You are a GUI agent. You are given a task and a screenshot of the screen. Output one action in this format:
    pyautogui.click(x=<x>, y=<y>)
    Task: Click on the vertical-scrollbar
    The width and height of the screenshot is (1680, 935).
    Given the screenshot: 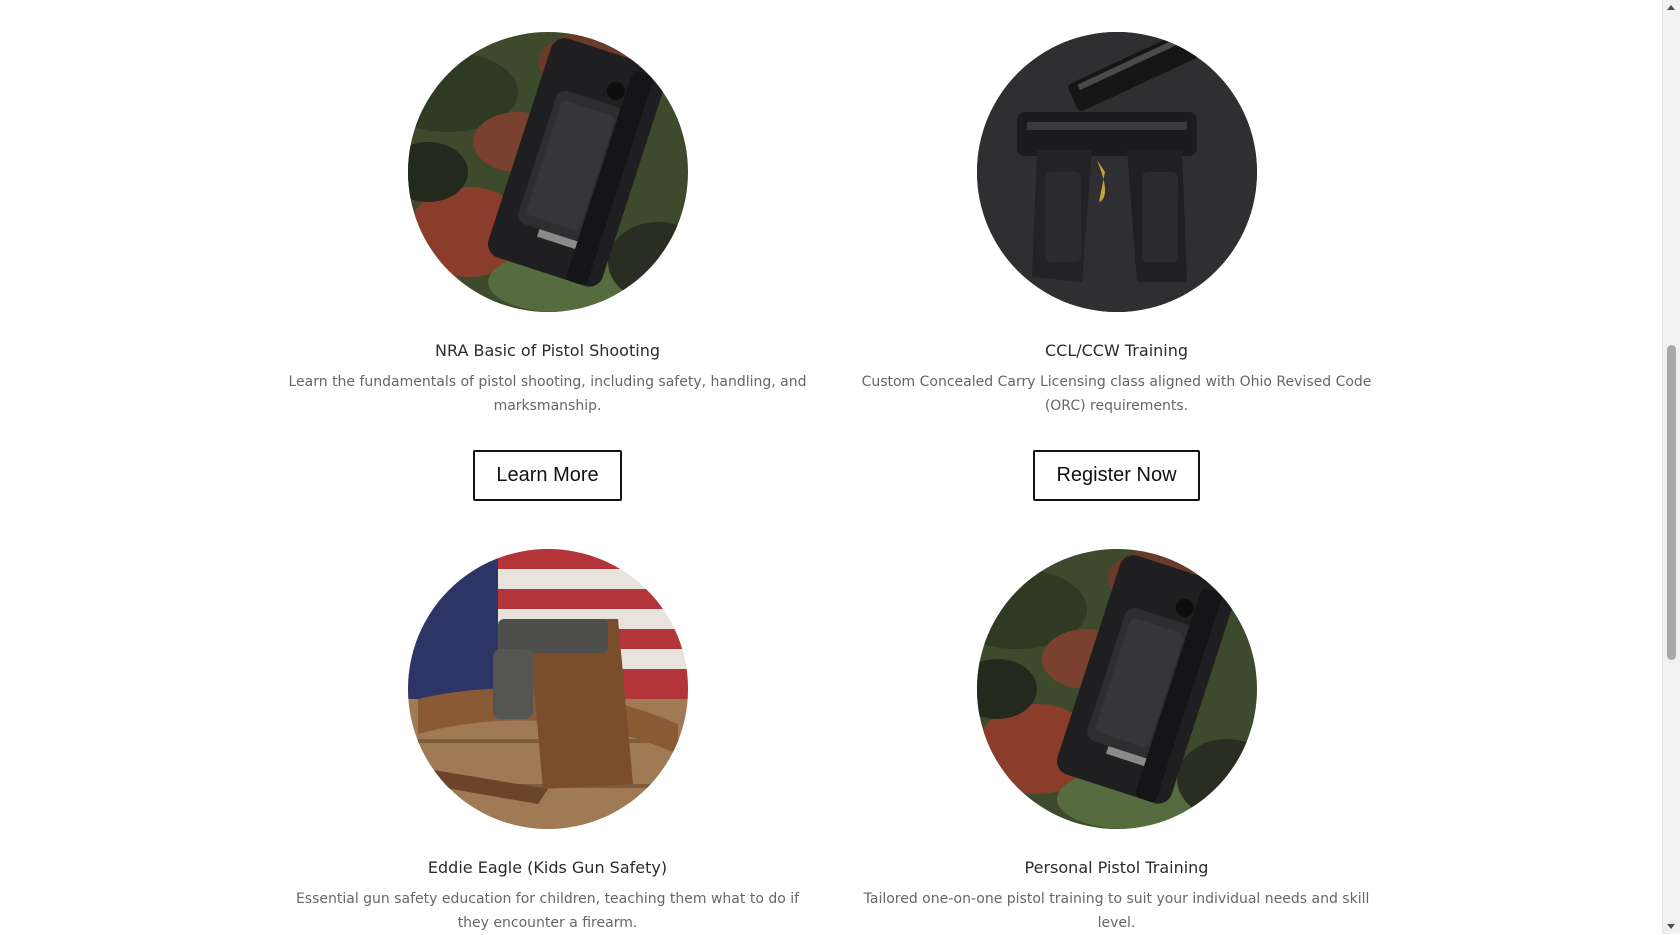 What is the action you would take?
    pyautogui.click(x=1671, y=467)
    